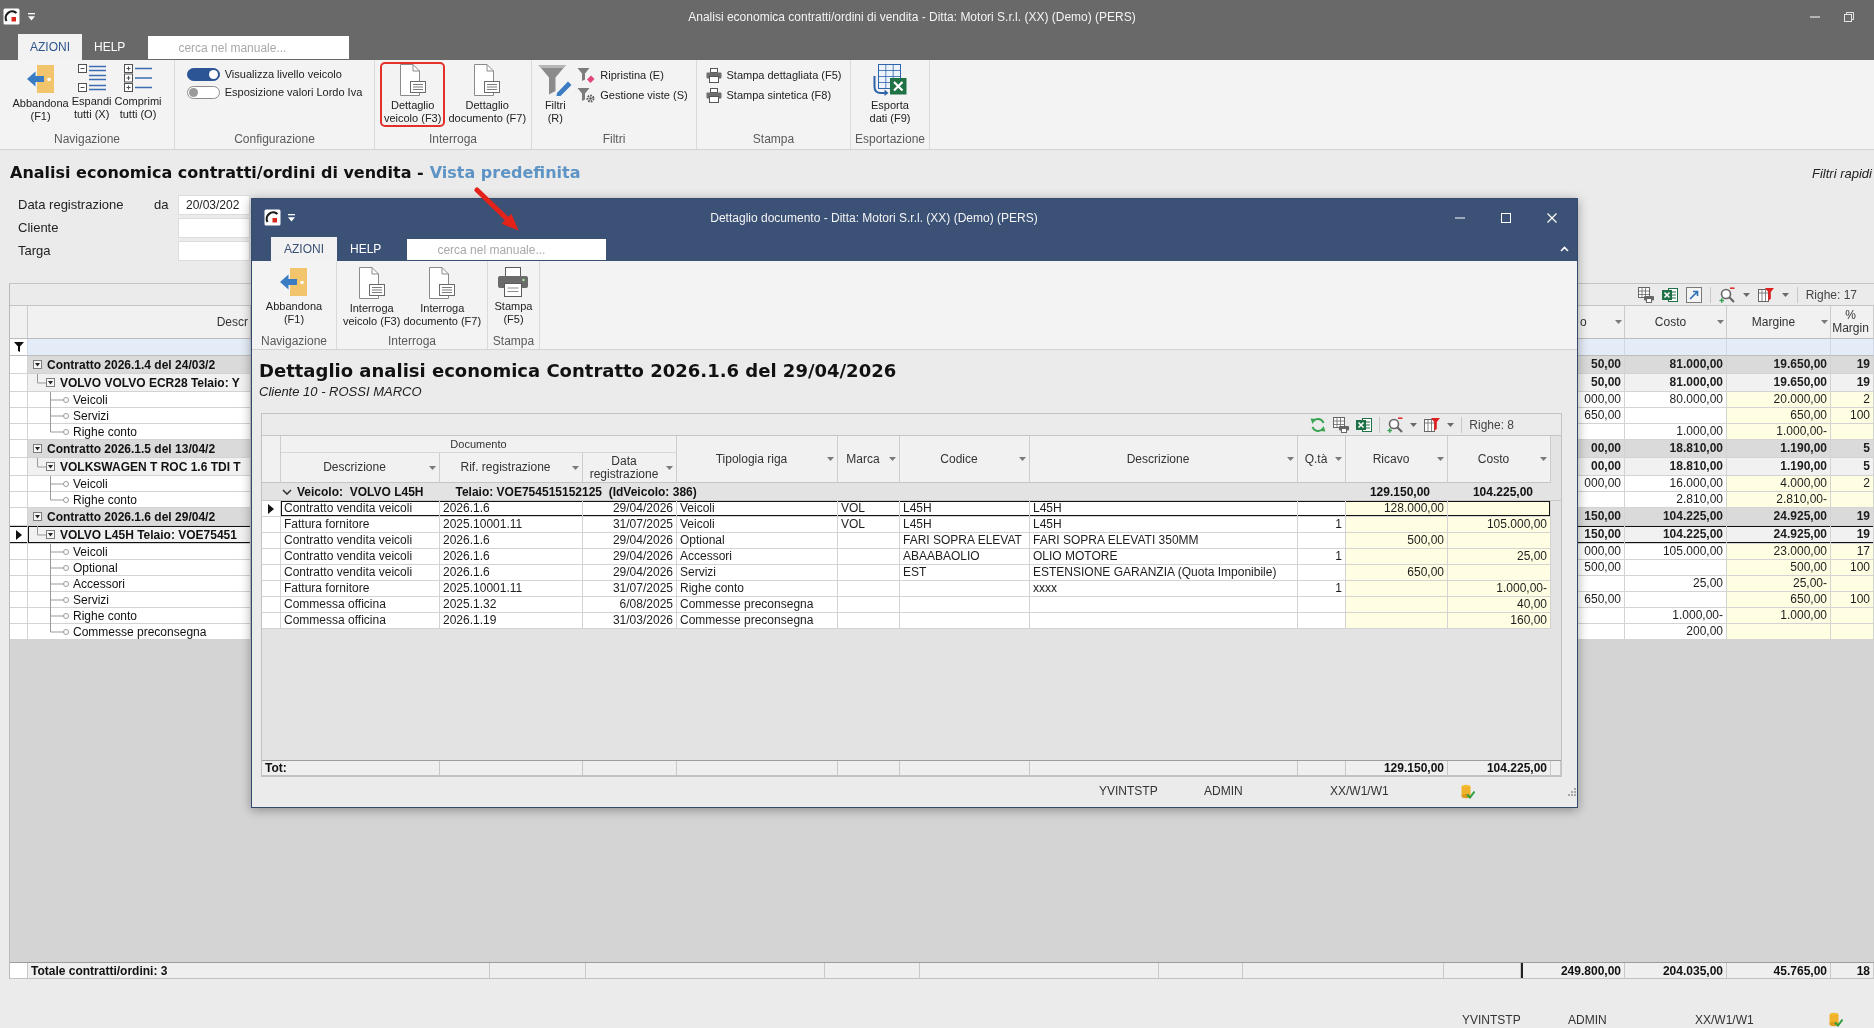  What do you see at coordinates (773, 95) in the screenshot?
I see `ribbon-button: Stampa sintetica (F8)` at bounding box center [773, 95].